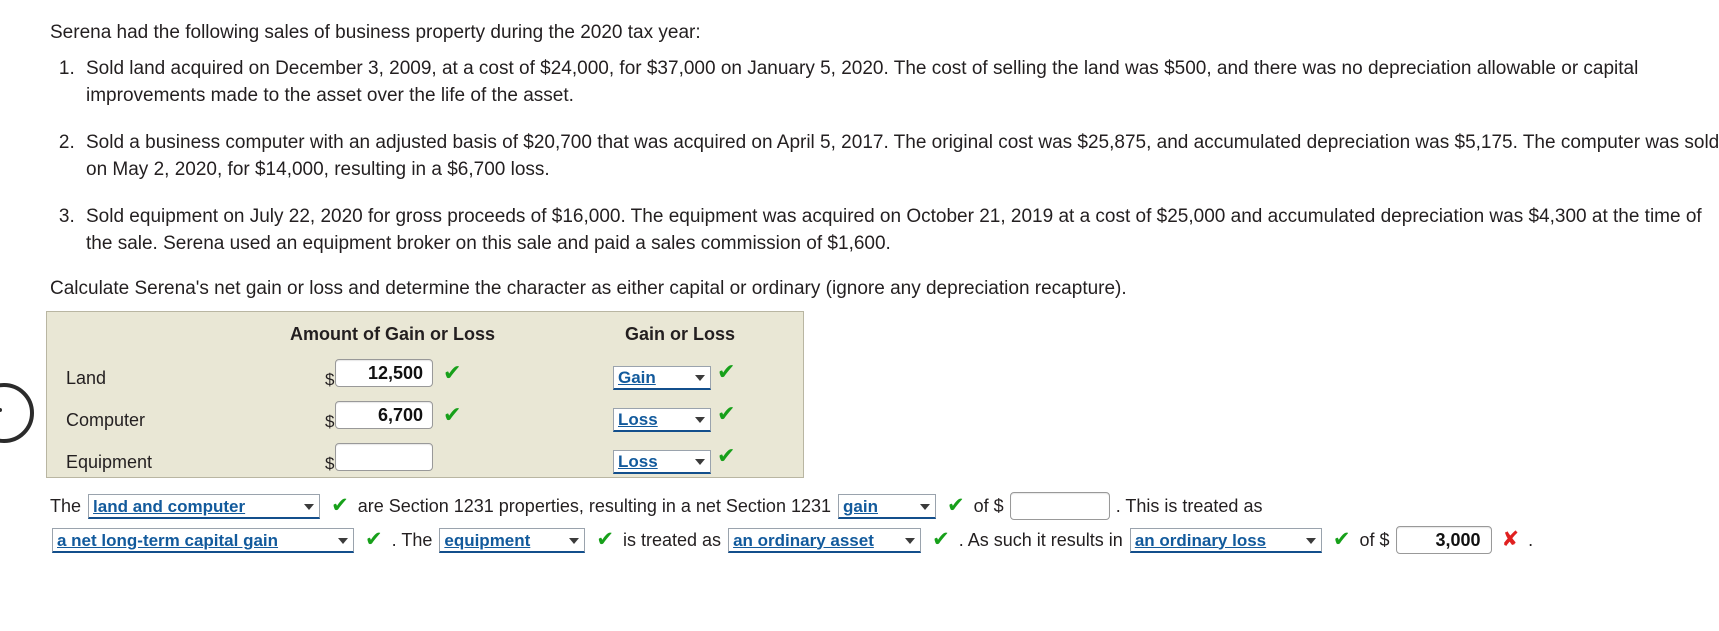 This screenshot has height=631, width=1719. What do you see at coordinates (638, 461) in the screenshot?
I see `gain-loss-select-equipment-value: Loss` at bounding box center [638, 461].